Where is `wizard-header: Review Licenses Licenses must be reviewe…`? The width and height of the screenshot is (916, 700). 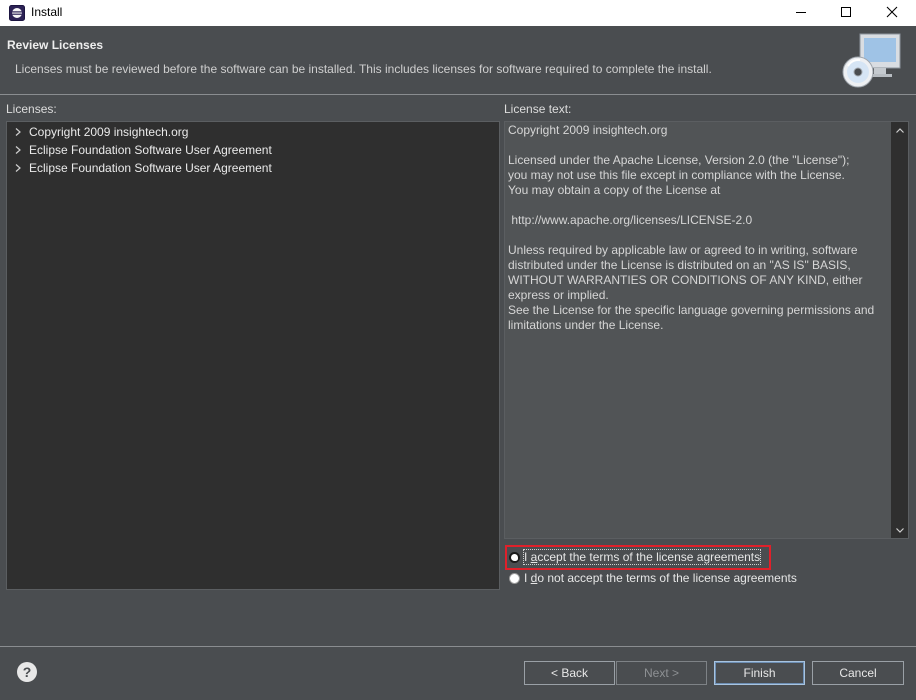 wizard-header: Review Licenses Licenses must be reviewe… is located at coordinates (458, 60).